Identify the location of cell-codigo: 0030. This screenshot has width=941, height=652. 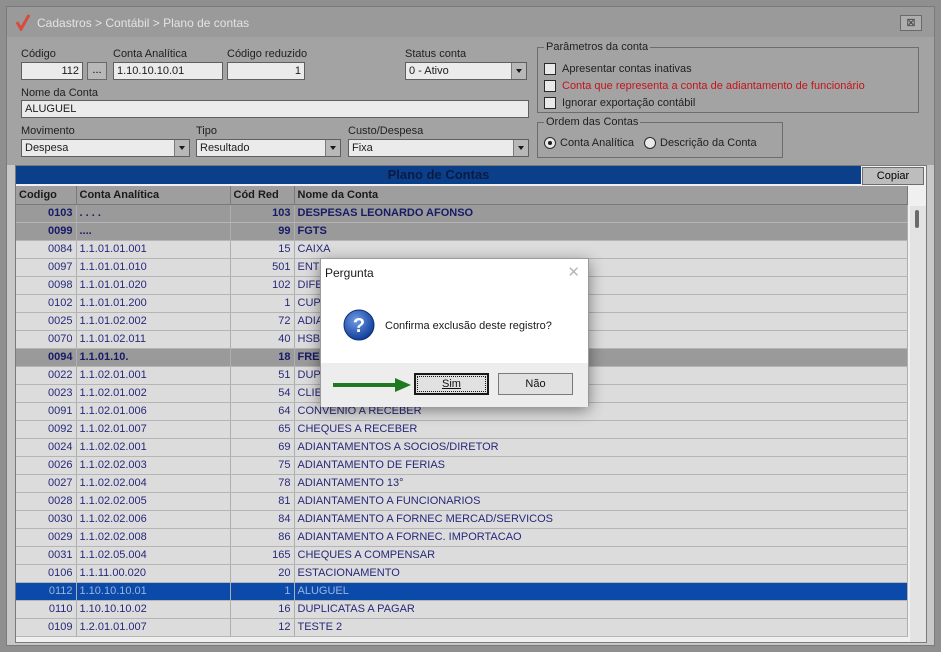
(46, 519).